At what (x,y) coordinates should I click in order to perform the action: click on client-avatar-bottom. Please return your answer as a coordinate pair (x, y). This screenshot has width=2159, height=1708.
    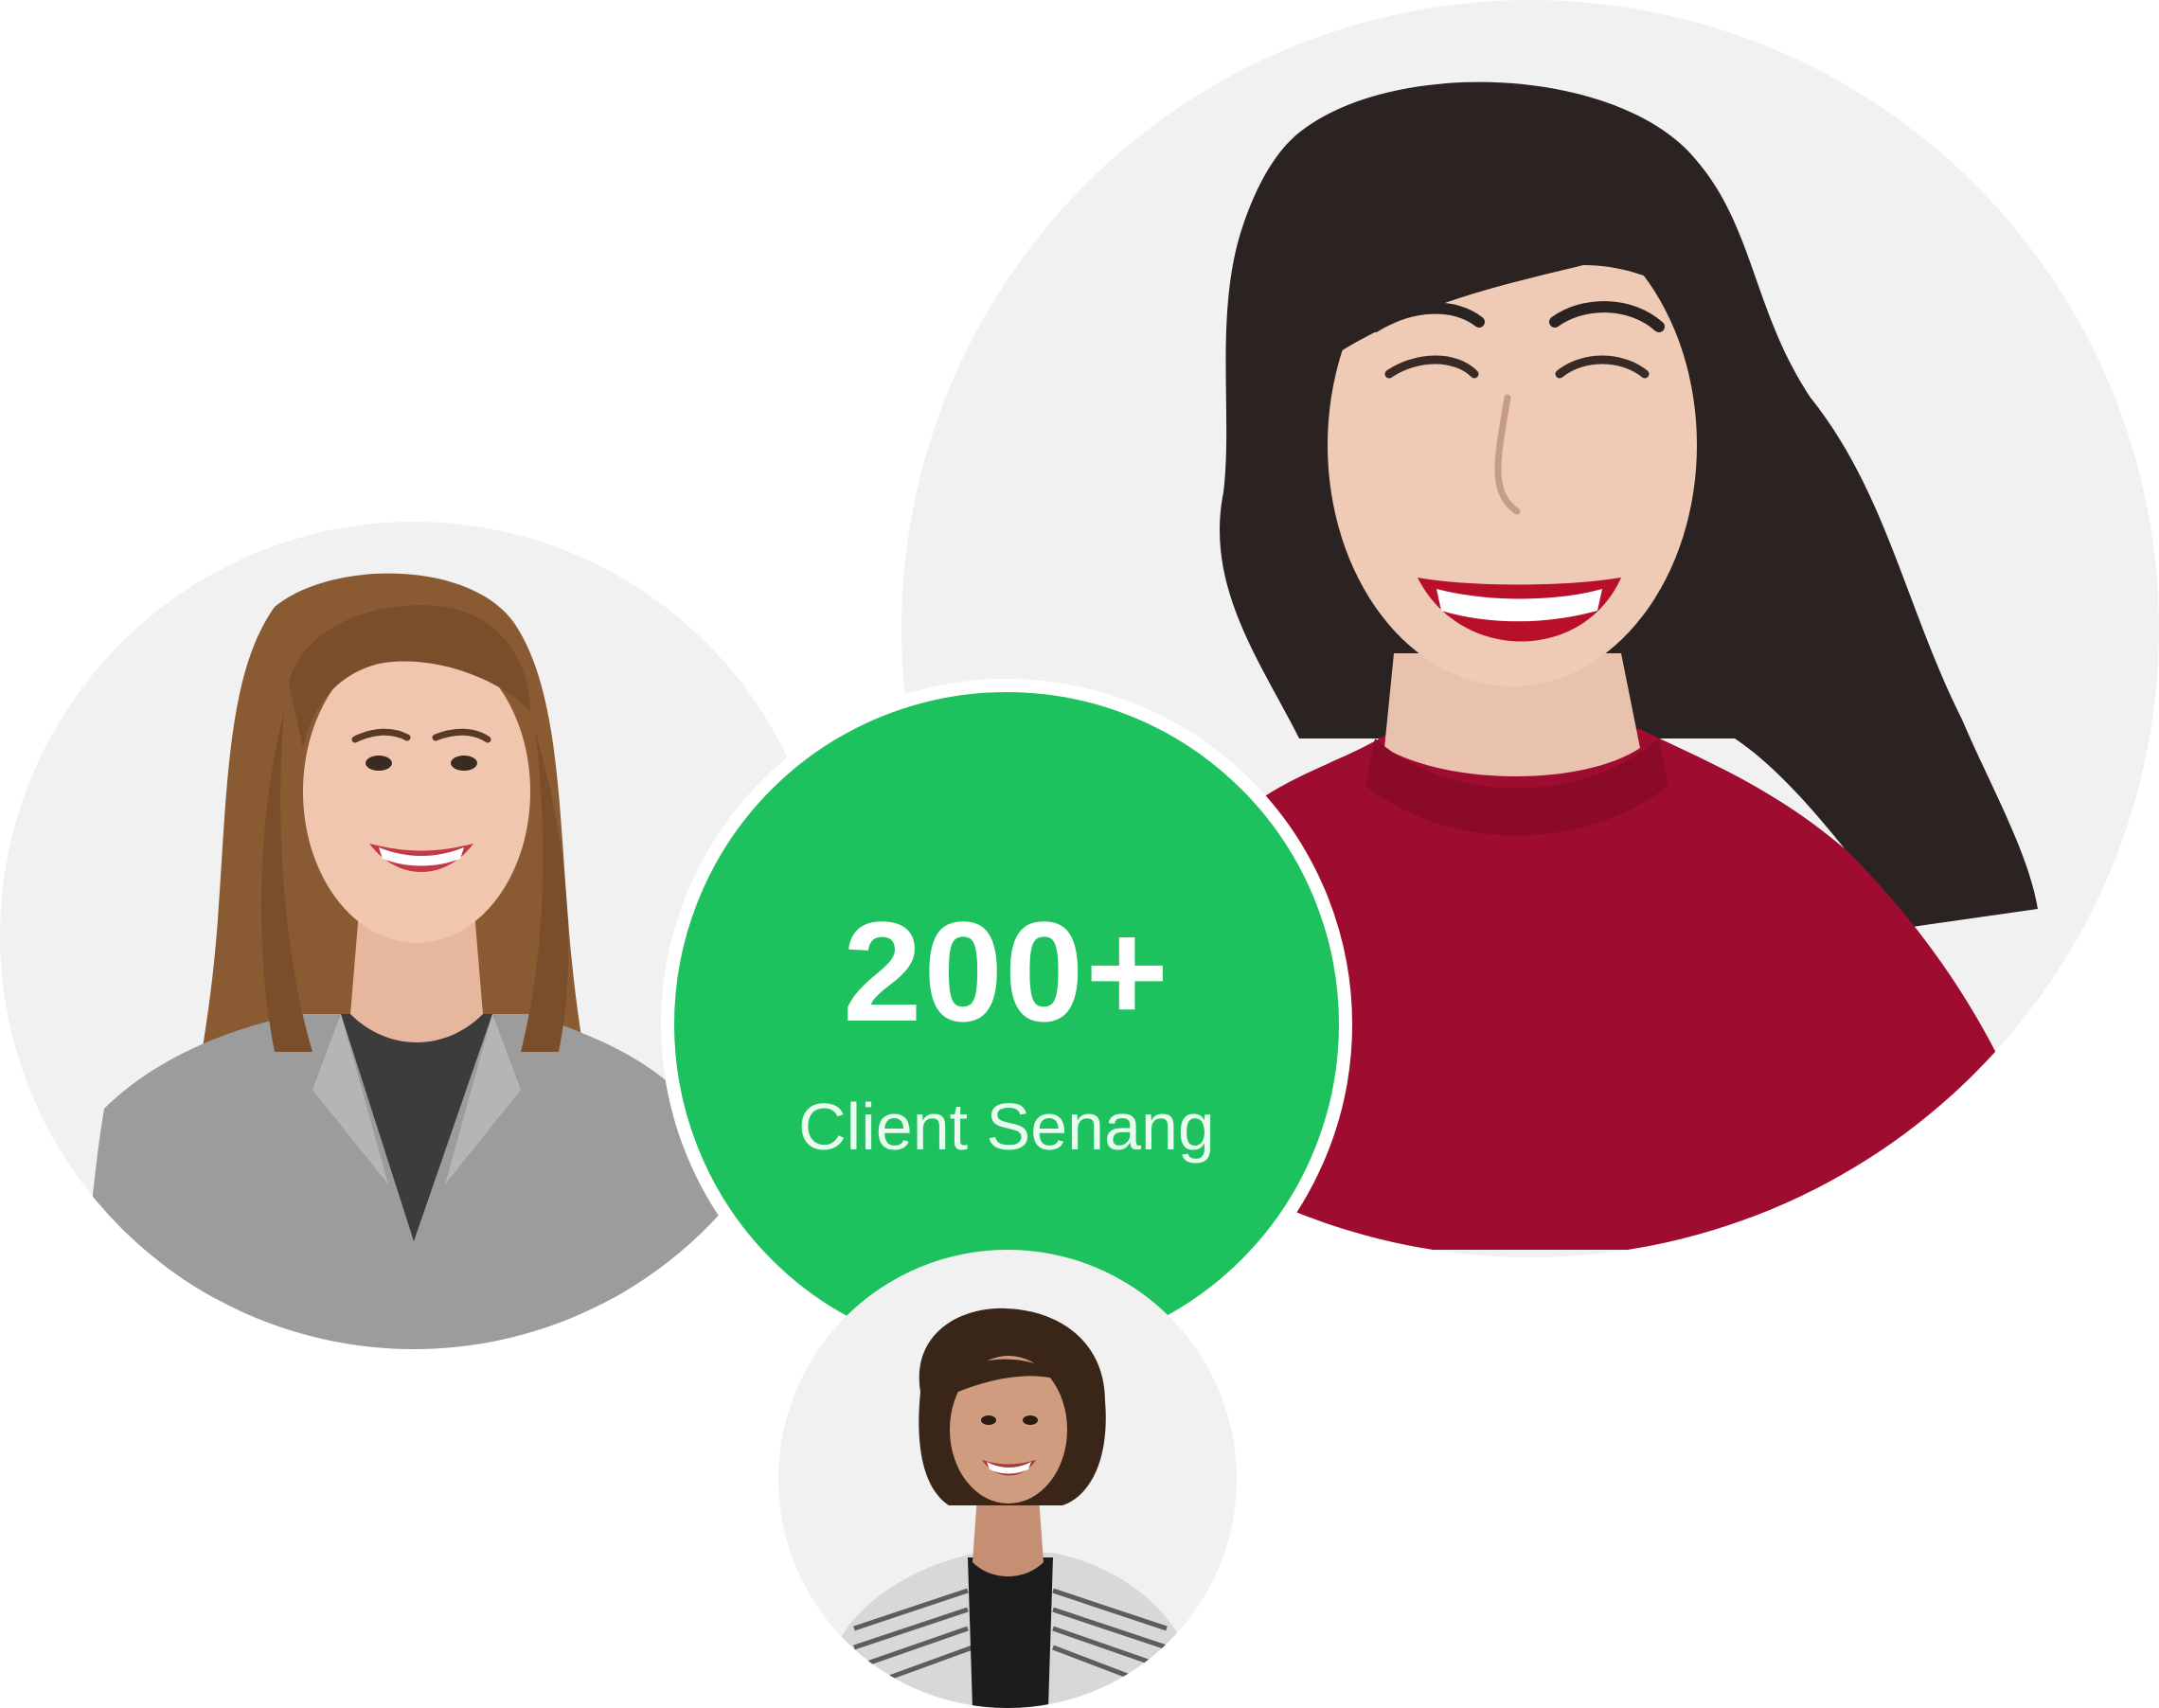
    Looking at the image, I should click on (1007, 1479).